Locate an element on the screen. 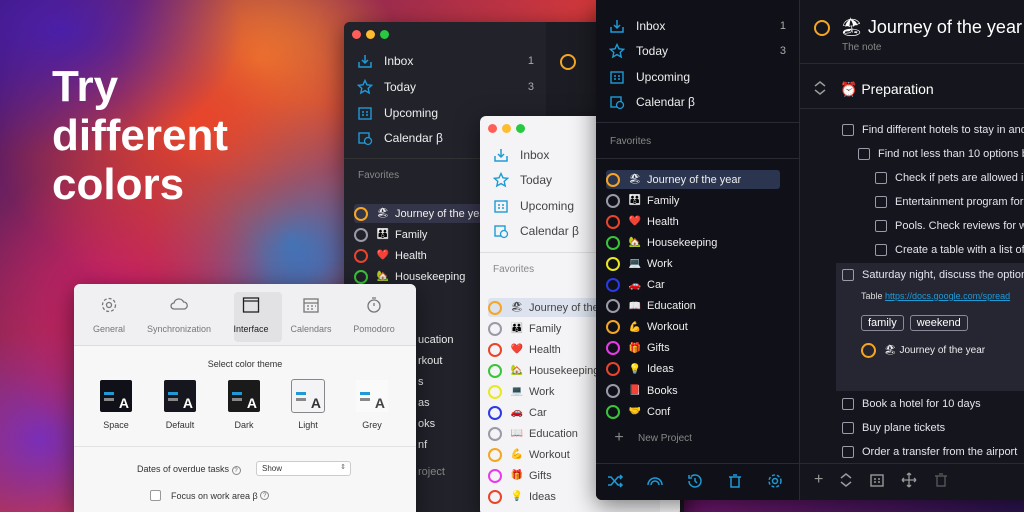  project-gifts: 🎁 Gifts is located at coordinates (691, 348).